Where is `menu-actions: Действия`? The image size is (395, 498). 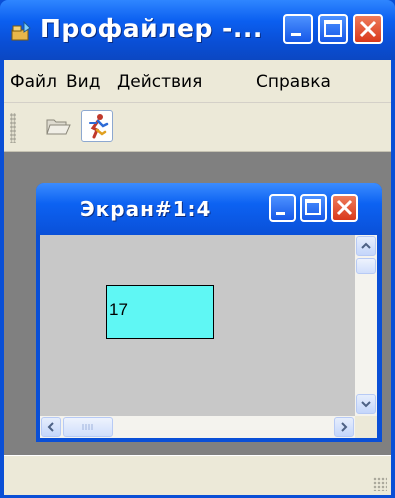 menu-actions: Действия is located at coordinates (159, 82).